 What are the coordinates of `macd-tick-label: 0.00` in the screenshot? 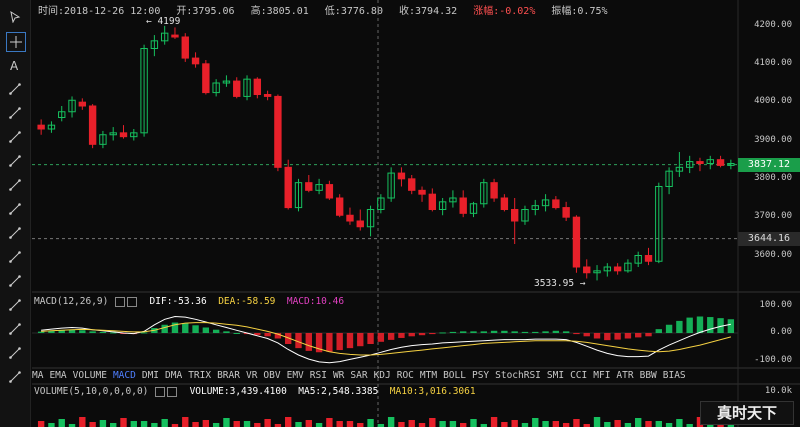 It's located at (781, 332).